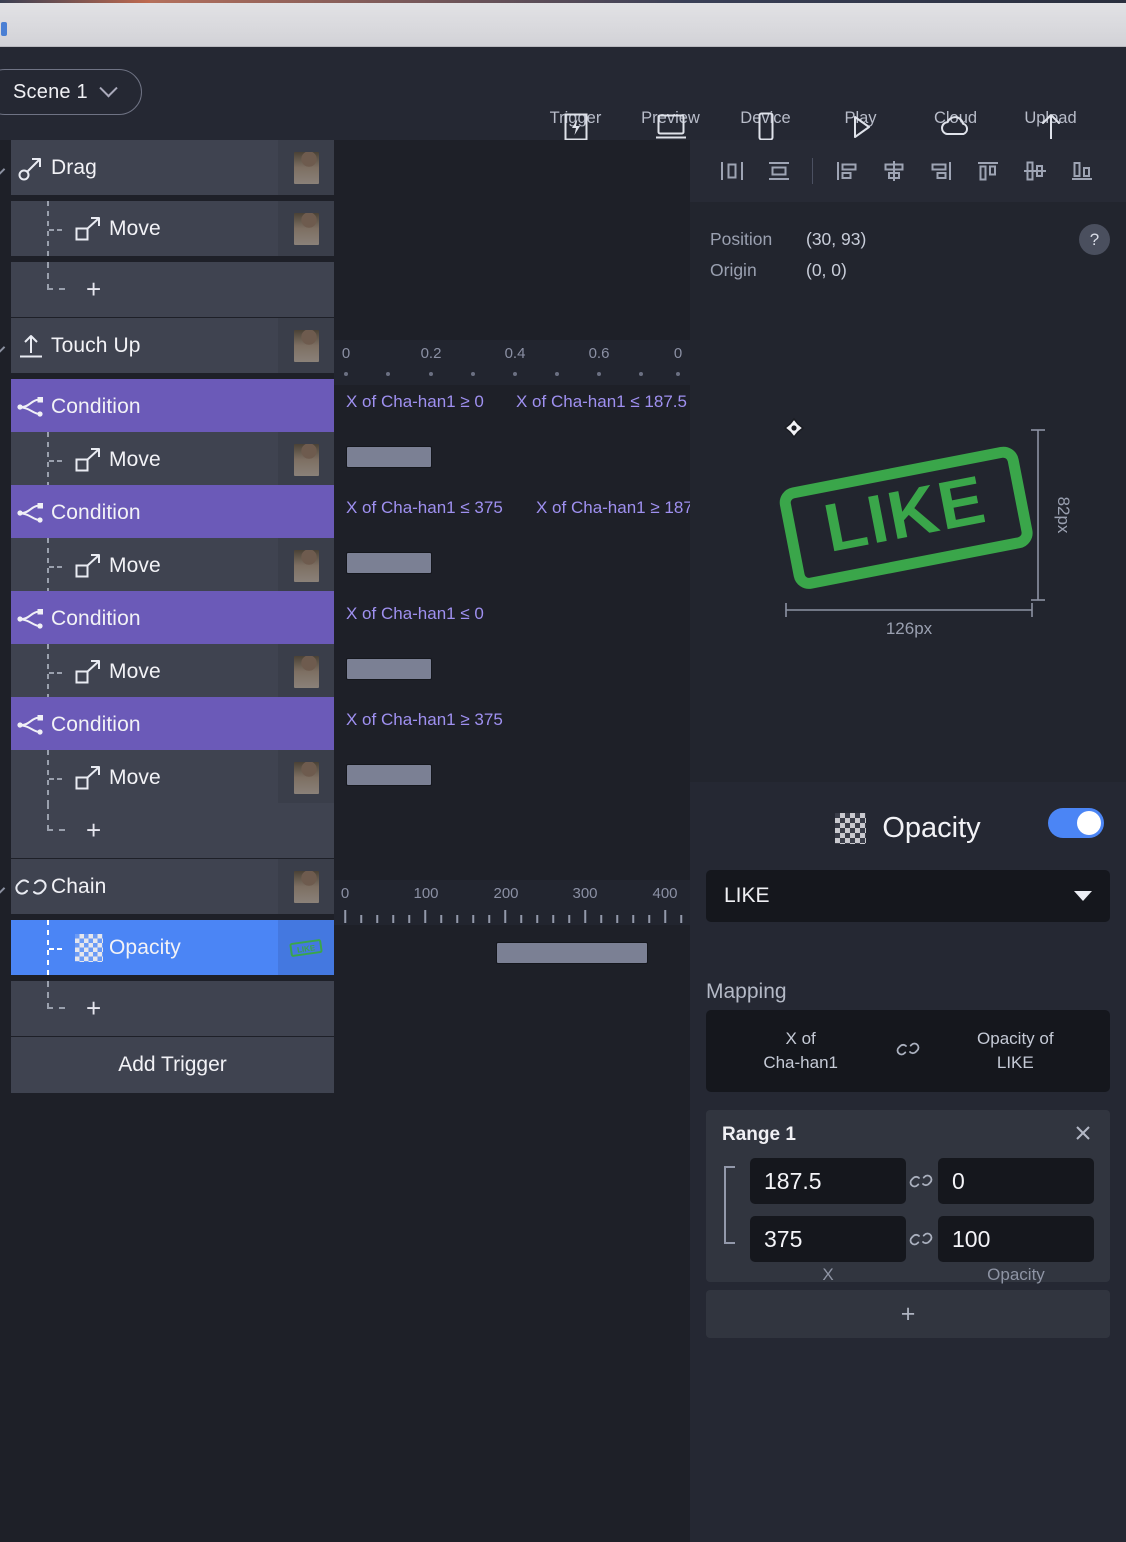 This screenshot has width=1126, height=1542. I want to click on tree-row-trigger-chain: Chain, so click(172, 887).